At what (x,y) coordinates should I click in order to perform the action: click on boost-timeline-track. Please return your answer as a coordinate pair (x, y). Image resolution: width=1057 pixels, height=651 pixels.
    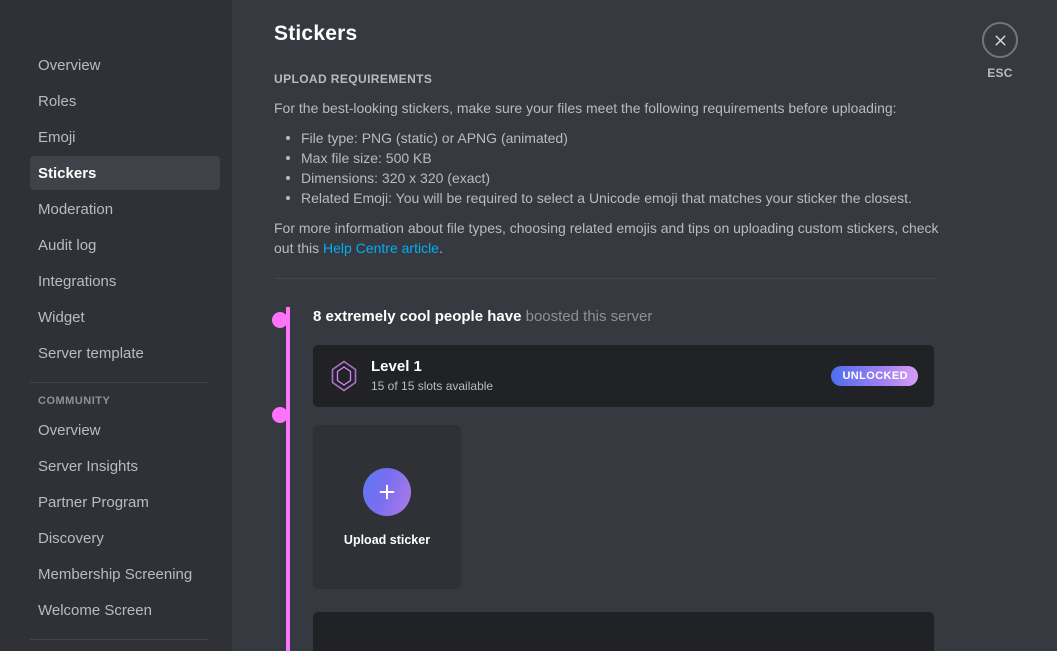
    Looking at the image, I should click on (288, 479).